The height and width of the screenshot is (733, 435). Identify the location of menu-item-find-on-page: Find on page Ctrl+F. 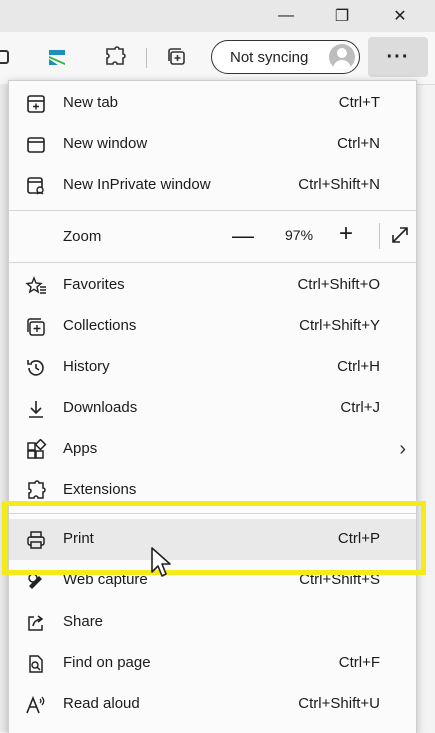
(212, 663).